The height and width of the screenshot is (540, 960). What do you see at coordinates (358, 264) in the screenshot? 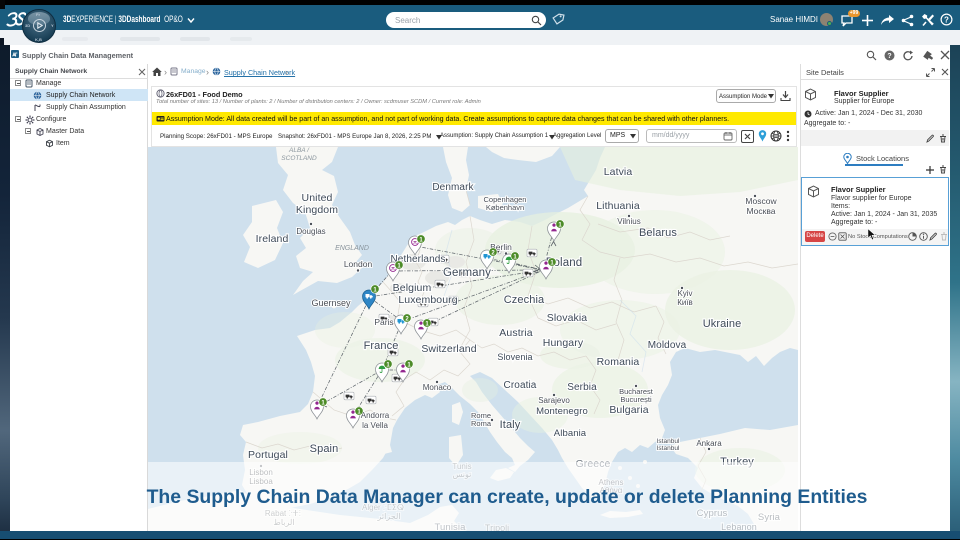
I see `svg-text: London` at bounding box center [358, 264].